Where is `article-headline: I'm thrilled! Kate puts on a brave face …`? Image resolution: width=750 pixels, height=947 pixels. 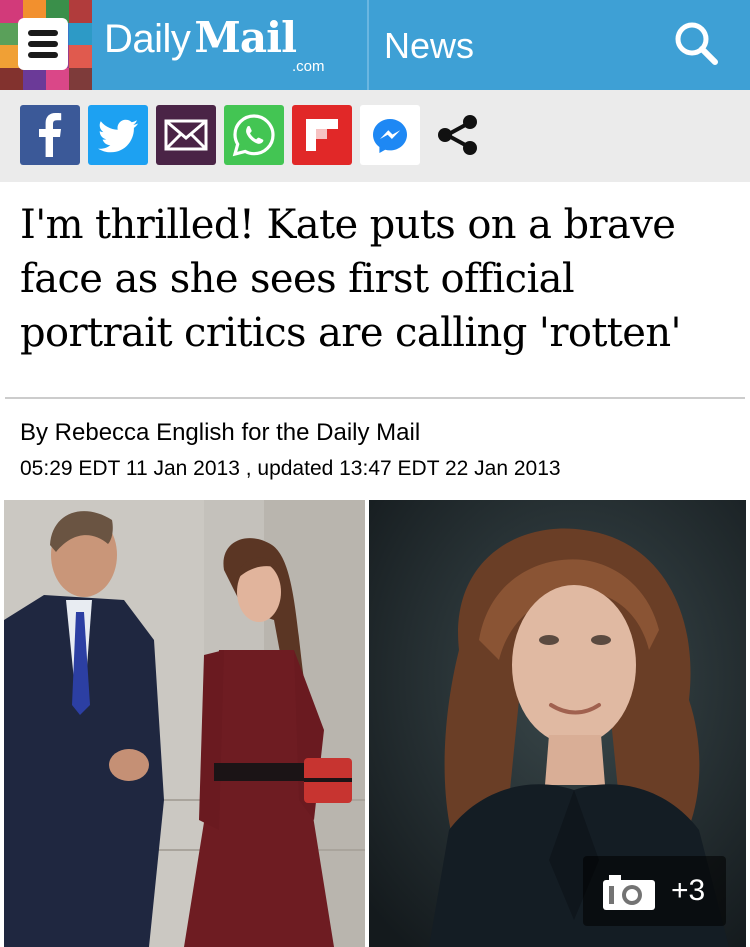
article-headline: I'm thrilled! Kate puts on a brave face … is located at coordinates (351, 279).